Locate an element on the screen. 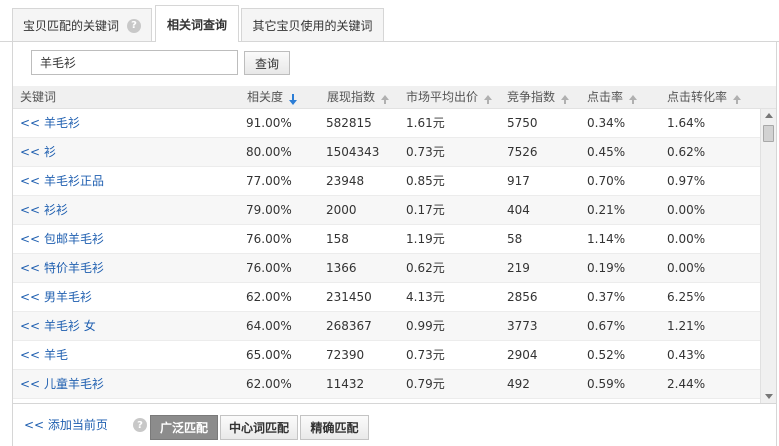 The image size is (779, 446). add-keyword-link: << 羊毛衫正品 is located at coordinates (62, 181).